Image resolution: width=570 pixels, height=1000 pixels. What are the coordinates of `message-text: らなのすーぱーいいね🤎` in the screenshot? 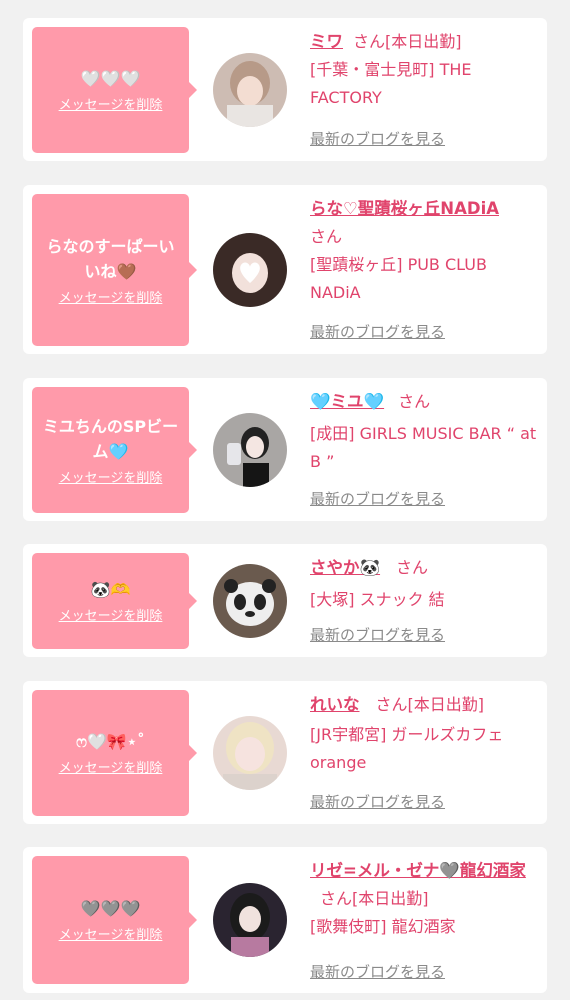 It's located at (110, 258).